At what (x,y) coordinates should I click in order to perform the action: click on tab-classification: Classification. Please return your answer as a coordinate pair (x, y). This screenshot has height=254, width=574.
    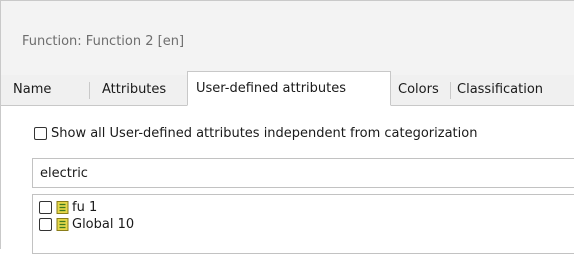
    Looking at the image, I should click on (500, 90).